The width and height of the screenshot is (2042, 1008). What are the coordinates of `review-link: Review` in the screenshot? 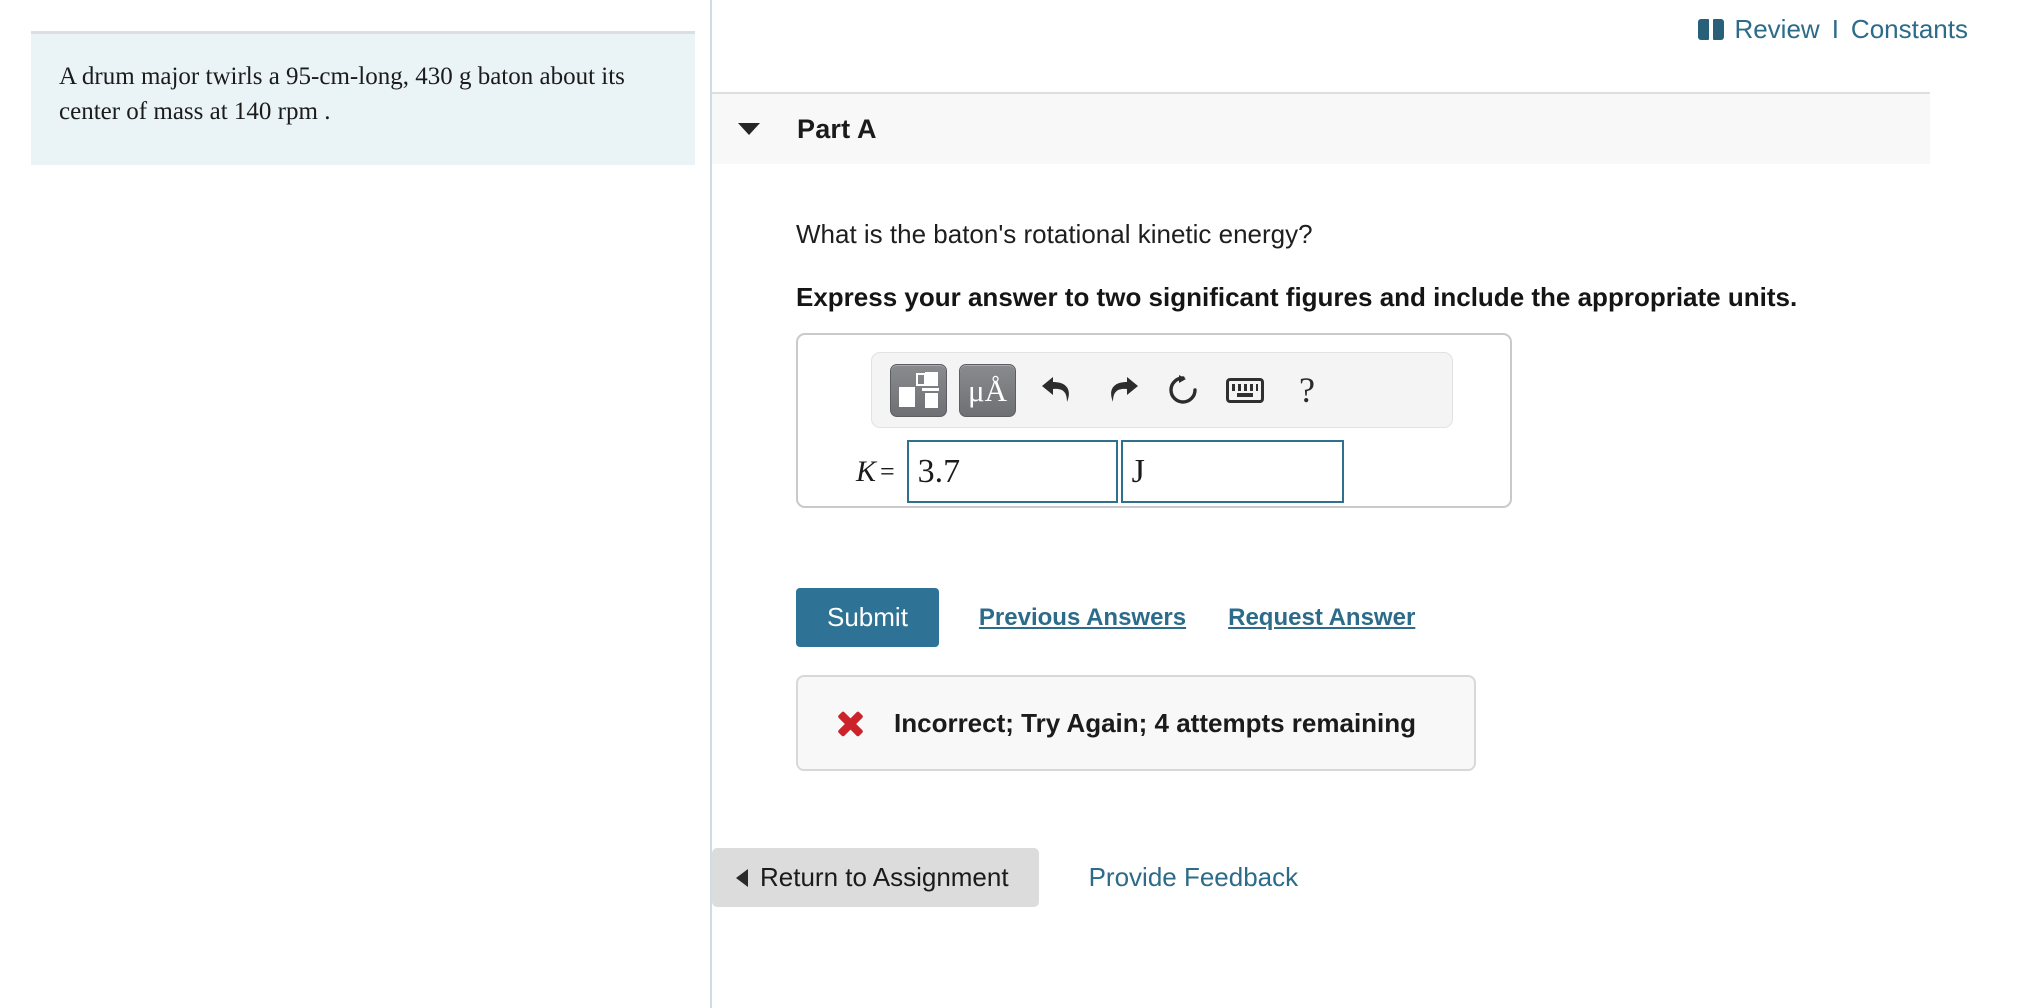 It's located at (1776, 29).